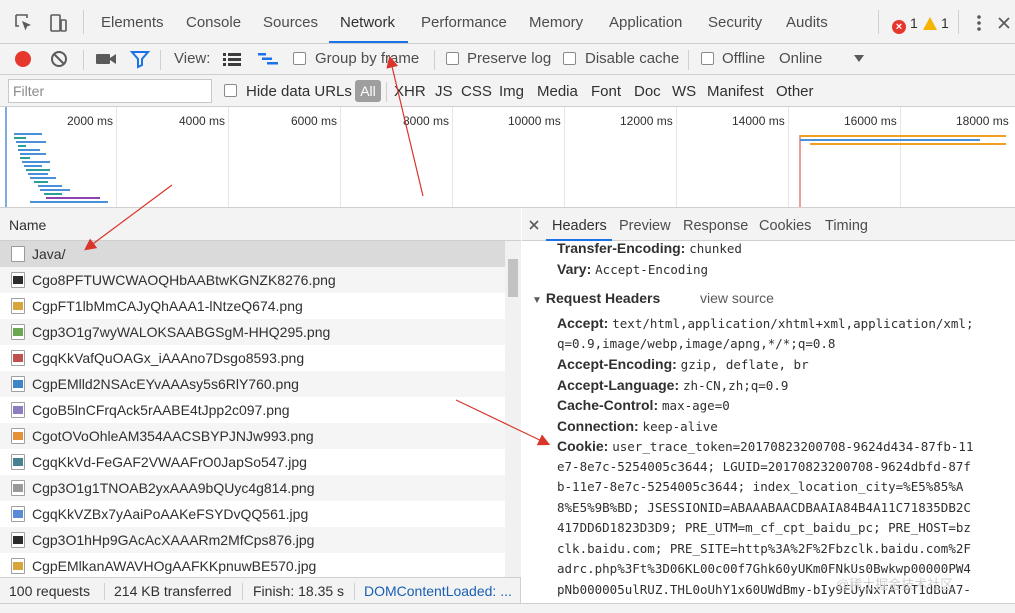 The height and width of the screenshot is (613, 1015). Describe the element at coordinates (645, 226) in the screenshot. I see `details-tab-preview: Preview` at that location.